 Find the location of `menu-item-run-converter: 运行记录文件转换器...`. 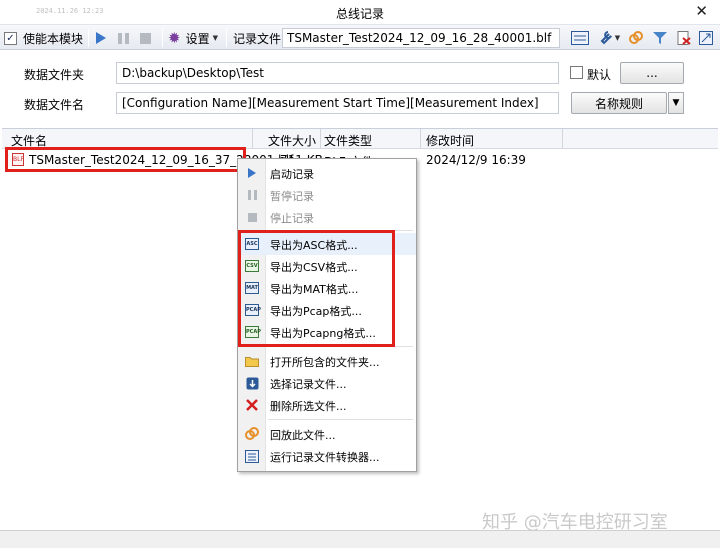

menu-item-run-converter: 运行记录文件转换器... is located at coordinates (327, 456).